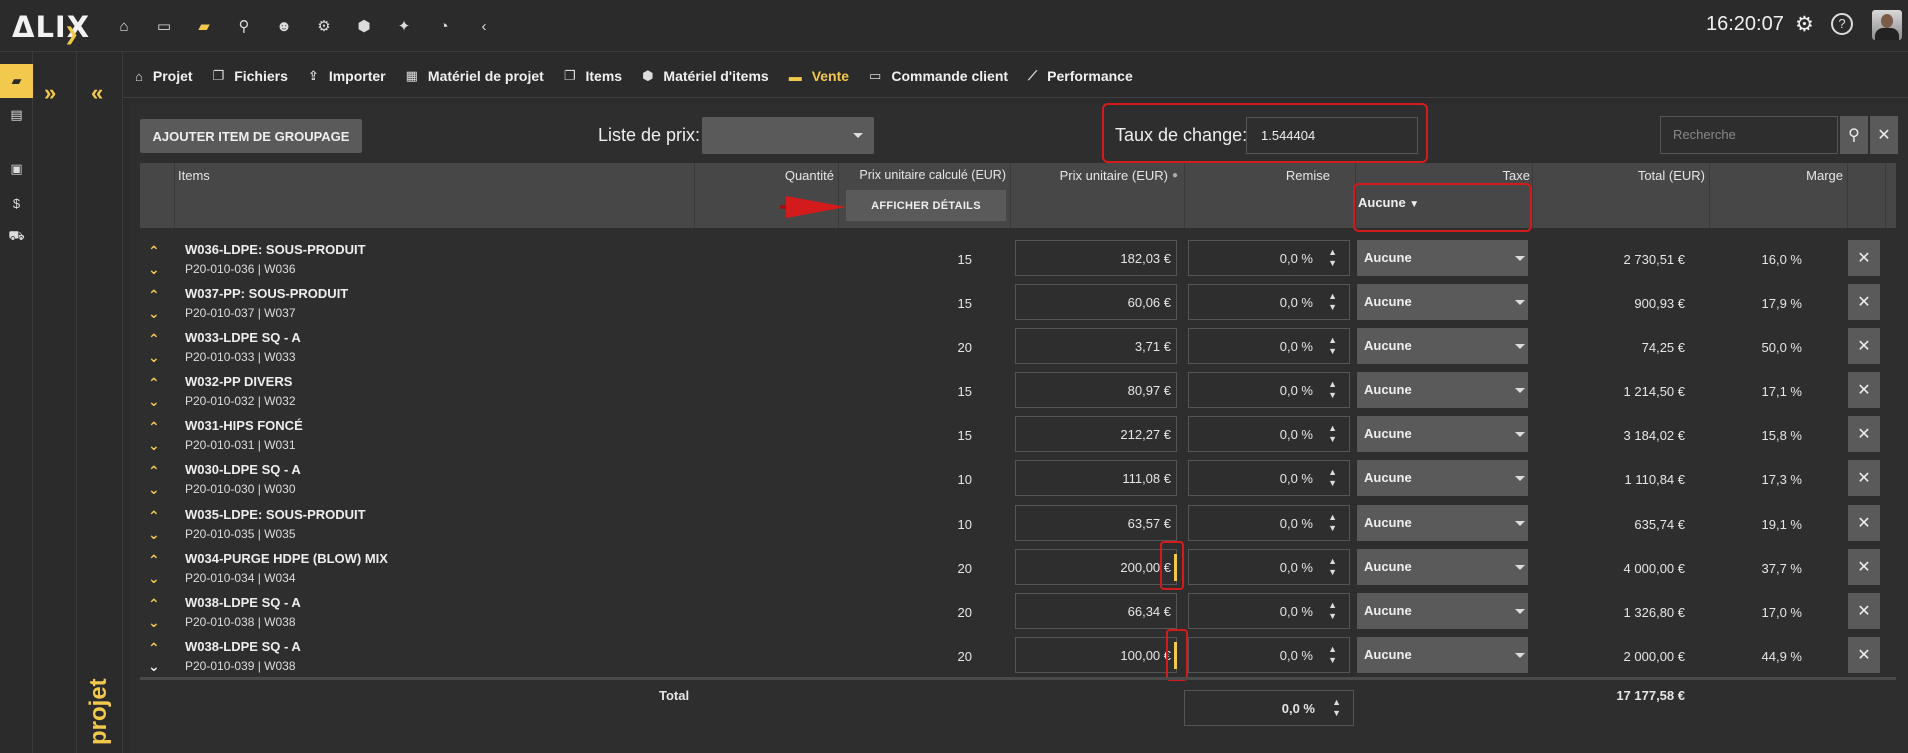 This screenshot has width=1908, height=753. Describe the element at coordinates (1093, 175) in the screenshot. I see `header-unit-price: Prix unitaire (EUR)` at that location.